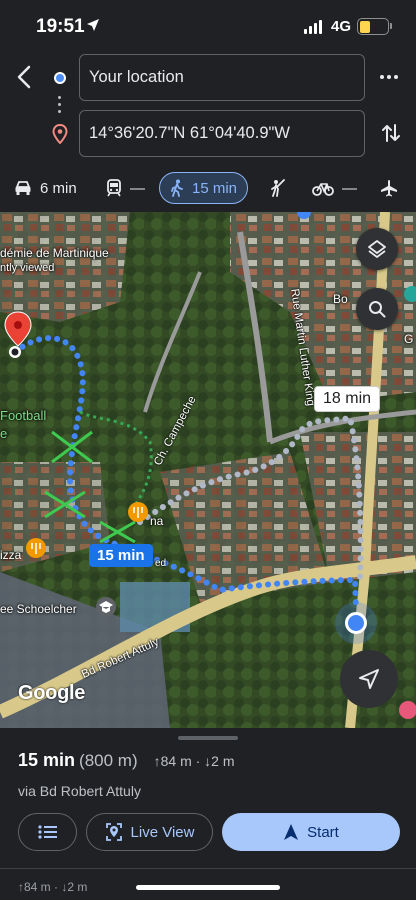  I want to click on list-icon, so click(47, 832).